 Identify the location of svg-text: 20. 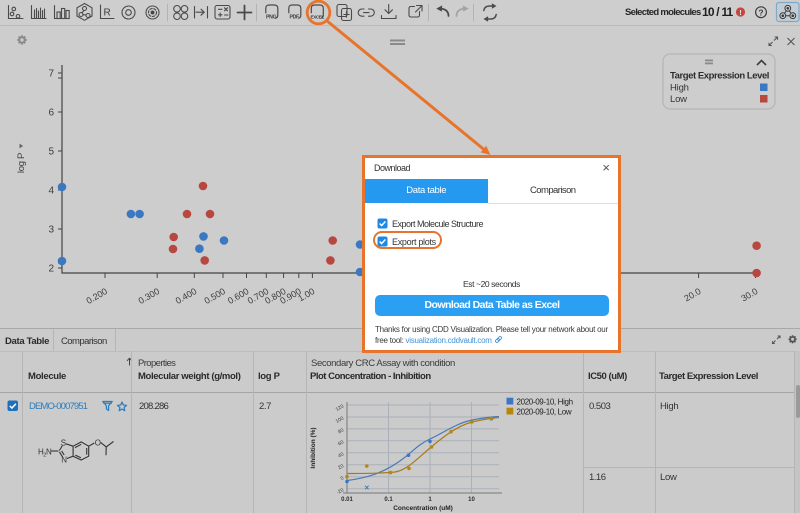
(341, 467).